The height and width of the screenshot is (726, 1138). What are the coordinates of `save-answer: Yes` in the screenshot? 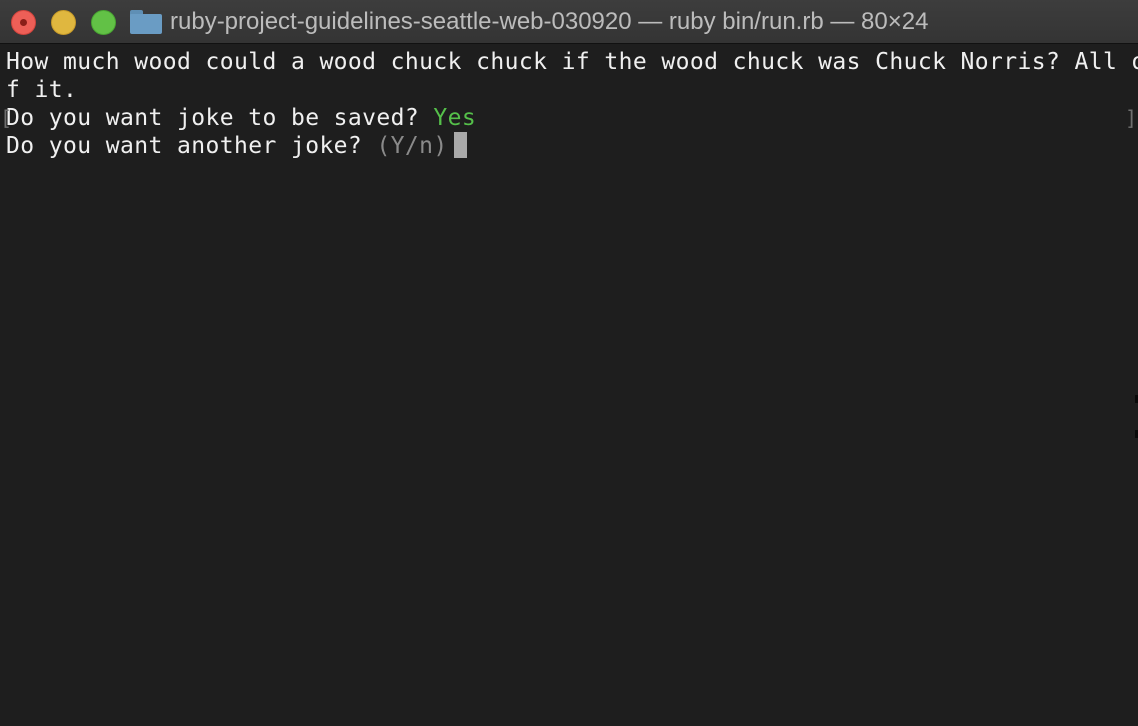 It's located at (455, 118).